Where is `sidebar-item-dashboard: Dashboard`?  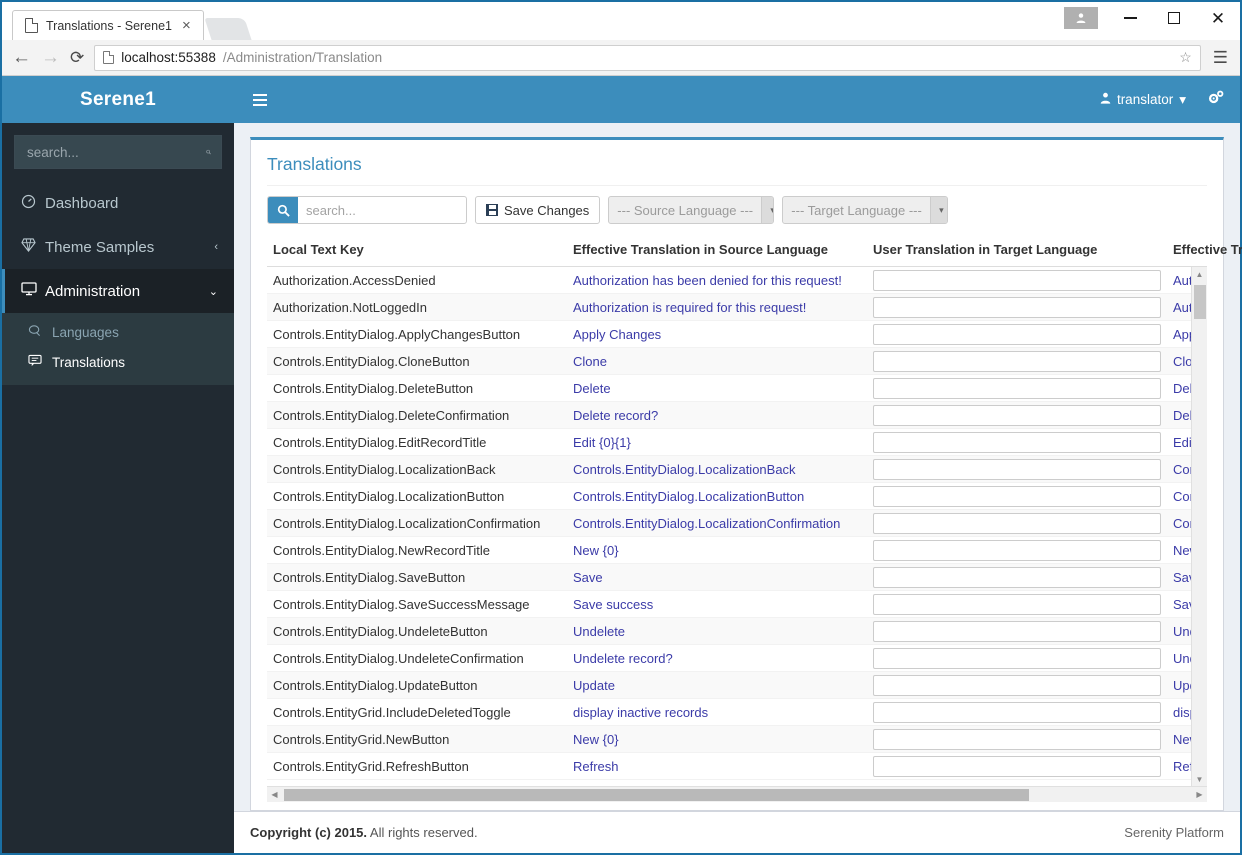 sidebar-item-dashboard: Dashboard is located at coordinates (118, 203).